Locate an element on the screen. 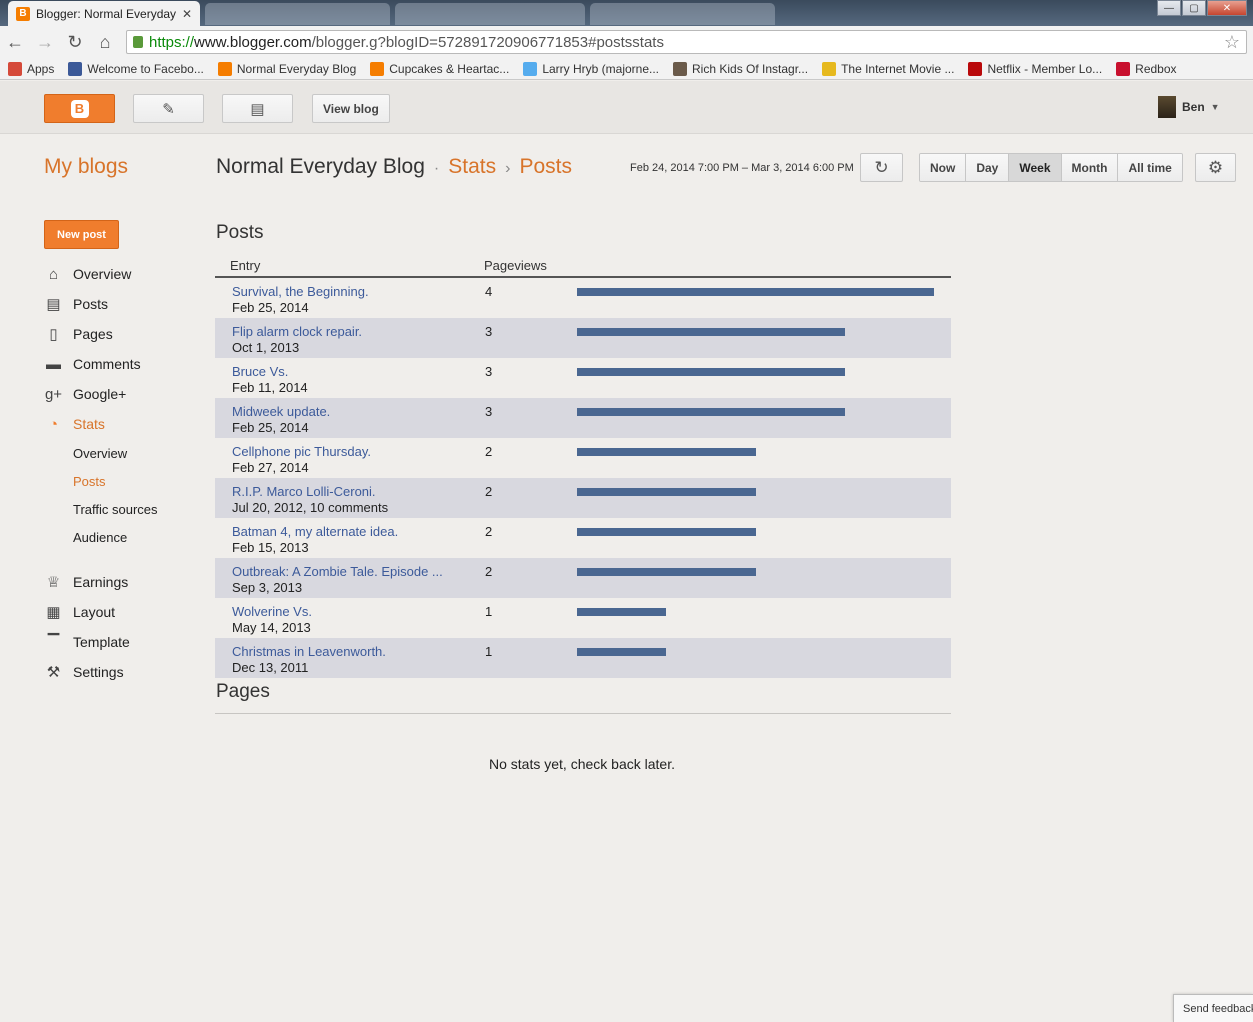 This screenshot has width=1253, height=1022. sidebar-item-comments: ▬ Comments is located at coordinates (124, 364).